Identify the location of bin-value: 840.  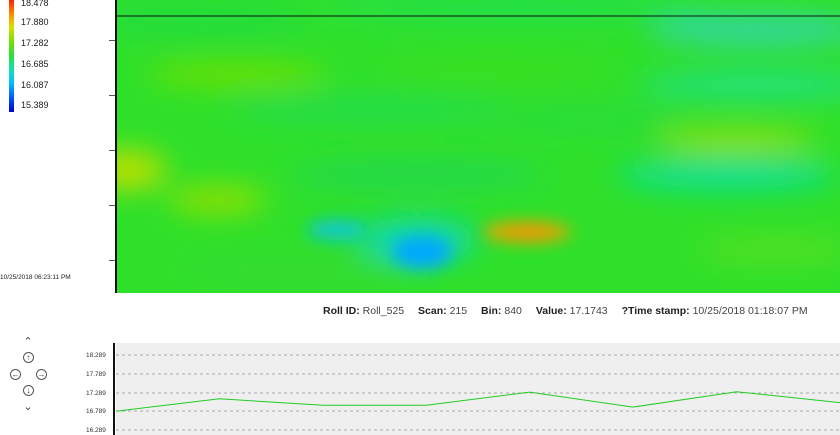
(513, 311).